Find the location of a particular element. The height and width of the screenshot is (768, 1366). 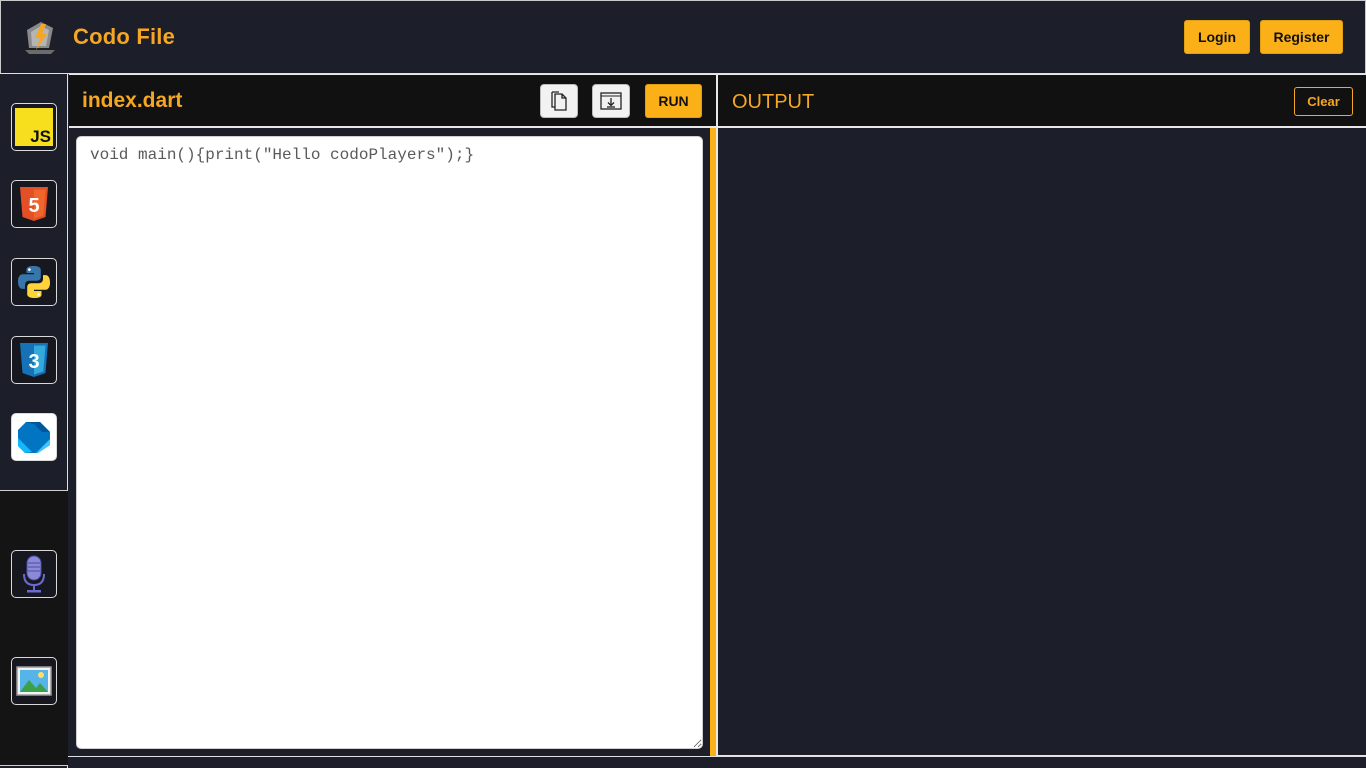

download-button is located at coordinates (611, 101).